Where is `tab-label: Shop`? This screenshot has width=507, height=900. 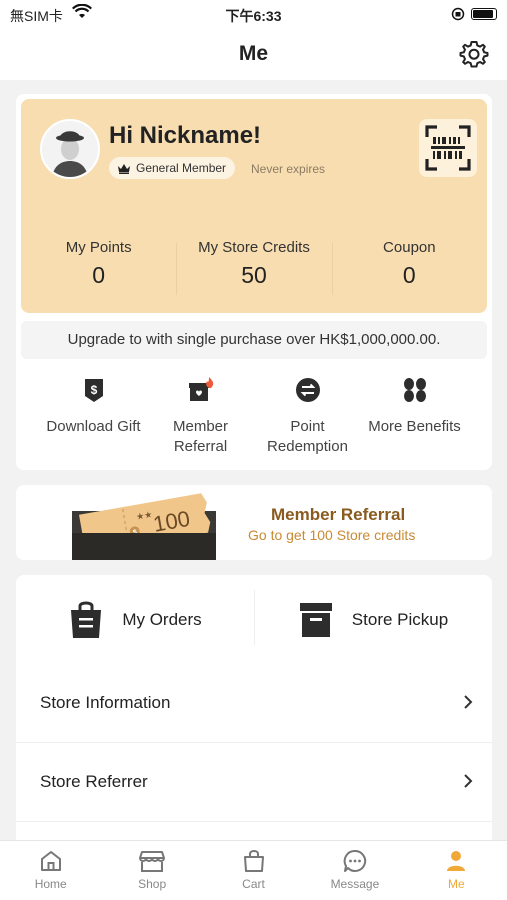 tab-label: Shop is located at coordinates (152, 884).